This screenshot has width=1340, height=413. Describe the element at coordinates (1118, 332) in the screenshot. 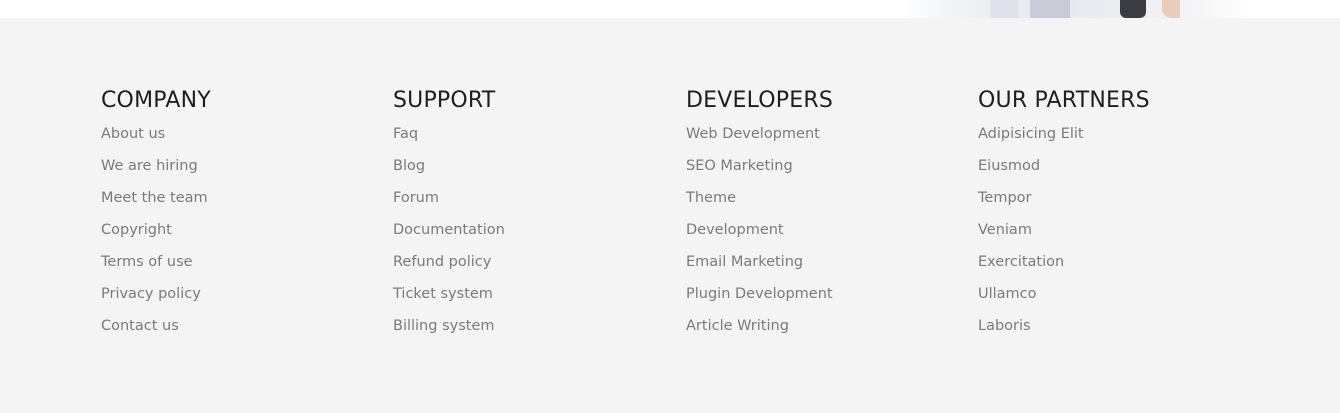

I see `list-item: Laboris` at that location.